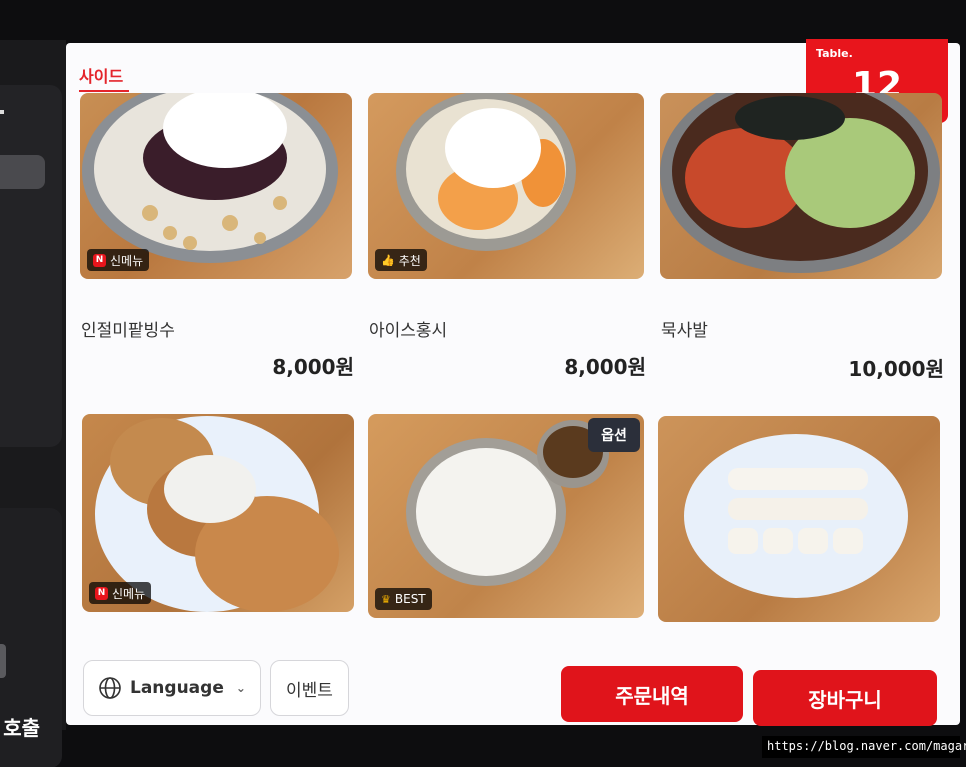  Describe the element at coordinates (506, 186) in the screenshot. I see `menu-photo-ice-persimmon: 👍 추천` at that location.